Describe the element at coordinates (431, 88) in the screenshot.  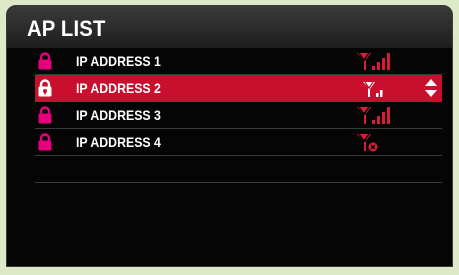
I see `up-down-arrows-icon` at that location.